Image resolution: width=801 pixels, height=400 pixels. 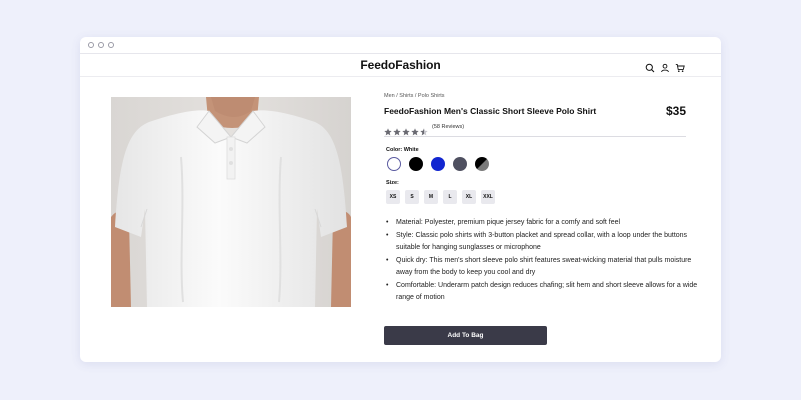 I want to click on color-swatch-black-gray, so click(x=482, y=164).